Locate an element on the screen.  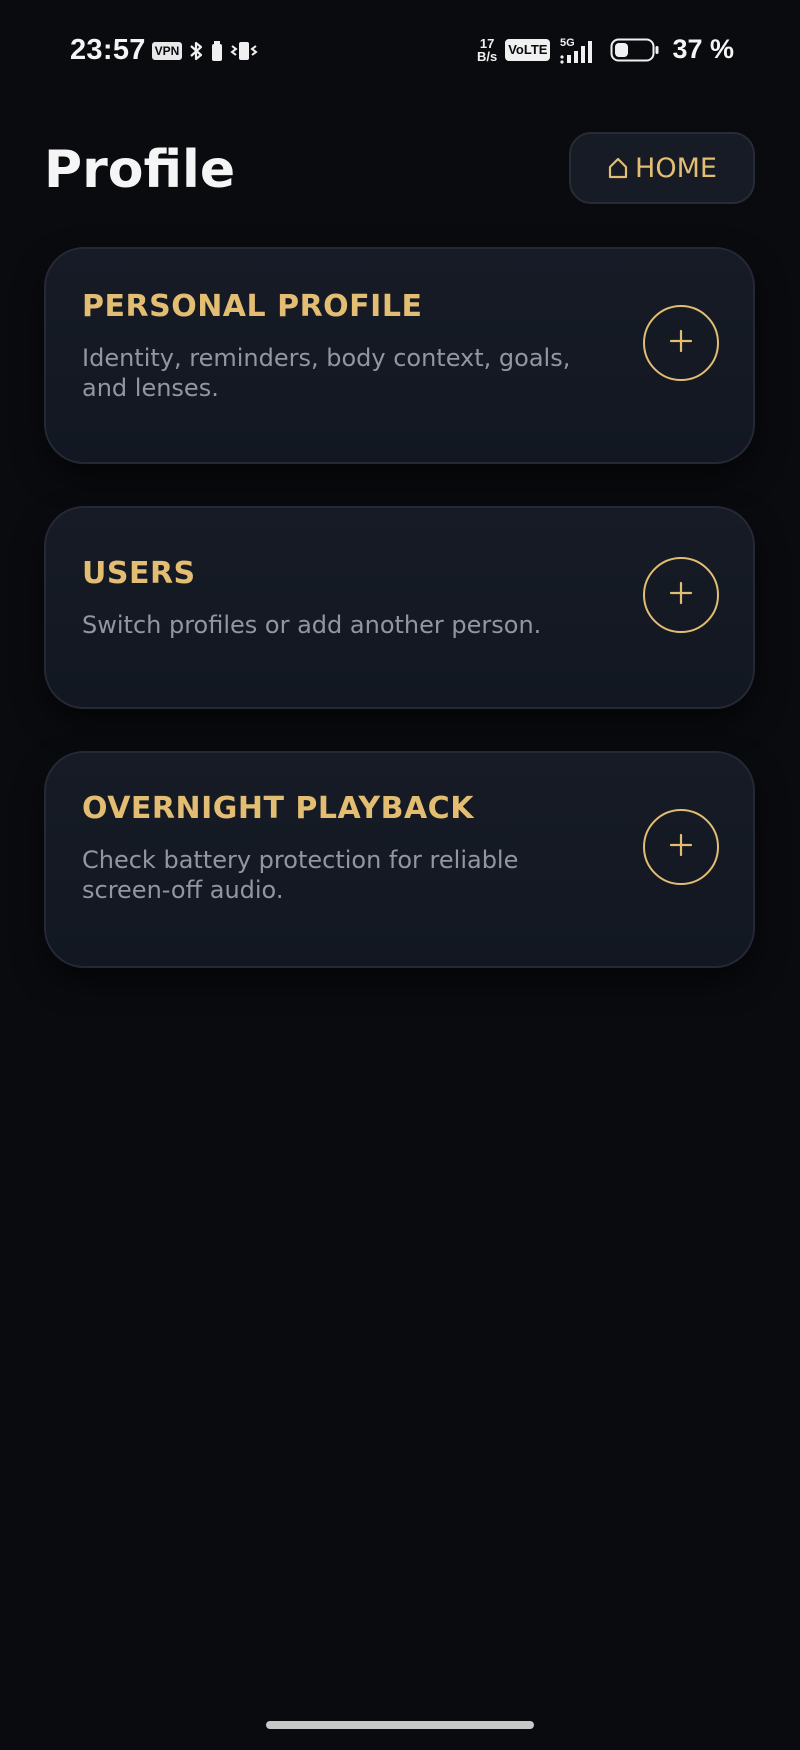
card-description: Switch profiles or add another person. is located at coordinates (312, 625).